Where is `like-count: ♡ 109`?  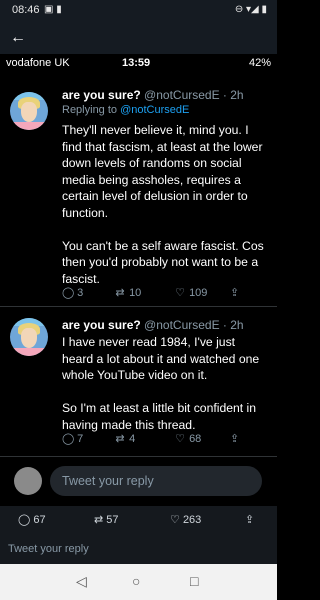
like-count: ♡ 109 is located at coordinates (191, 293).